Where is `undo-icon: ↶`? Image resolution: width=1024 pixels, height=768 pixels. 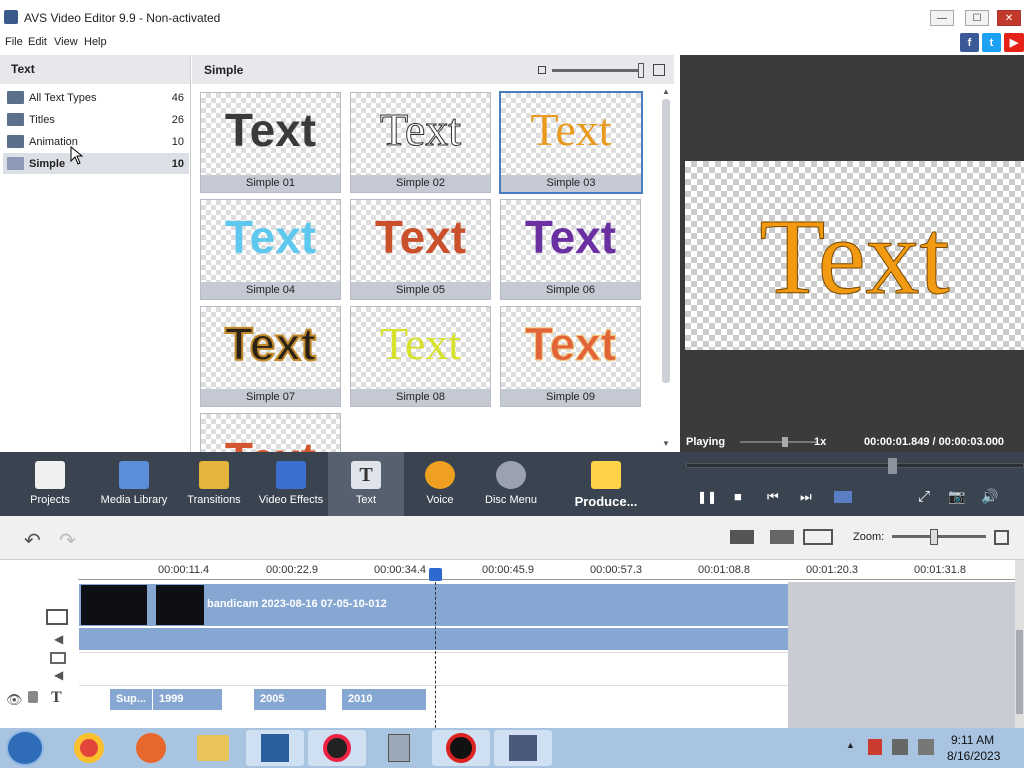 undo-icon: ↶ is located at coordinates (32, 540).